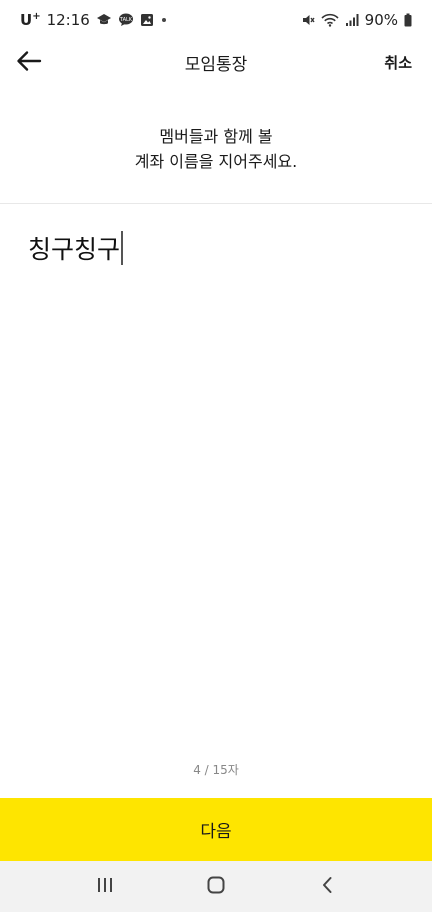 Image resolution: width=432 pixels, height=912 pixels. I want to click on home-icon, so click(216, 887).